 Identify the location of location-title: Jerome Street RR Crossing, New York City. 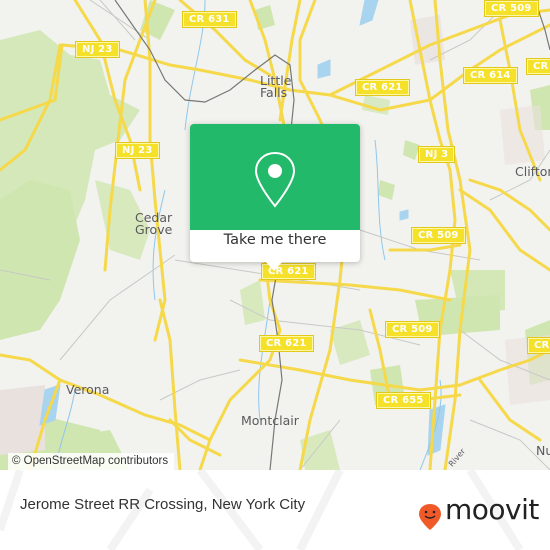
(163, 504).